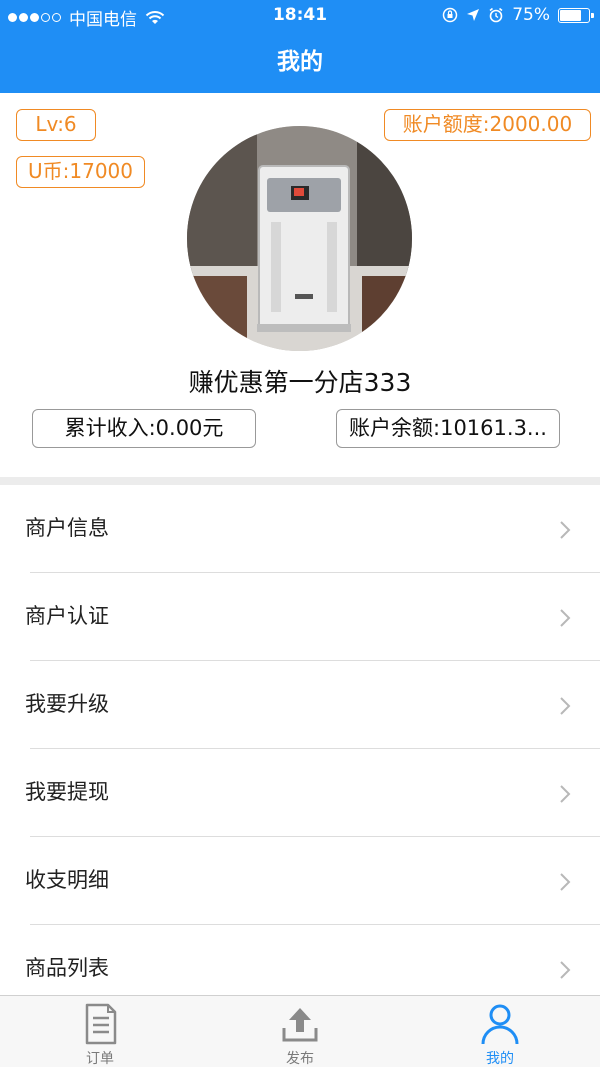 Image resolution: width=600 pixels, height=1067 pixels. What do you see at coordinates (300, 481) in the screenshot?
I see `section-divider` at bounding box center [300, 481].